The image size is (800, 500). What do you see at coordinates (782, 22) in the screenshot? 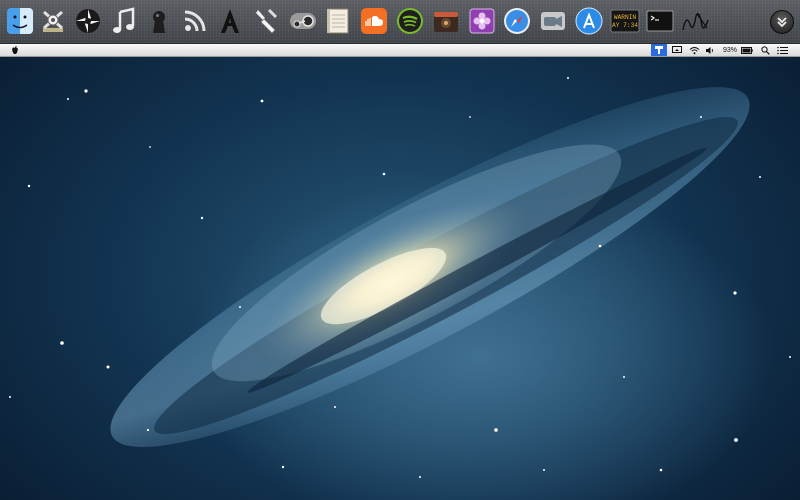
I see `double-chevron-down-icon` at bounding box center [782, 22].